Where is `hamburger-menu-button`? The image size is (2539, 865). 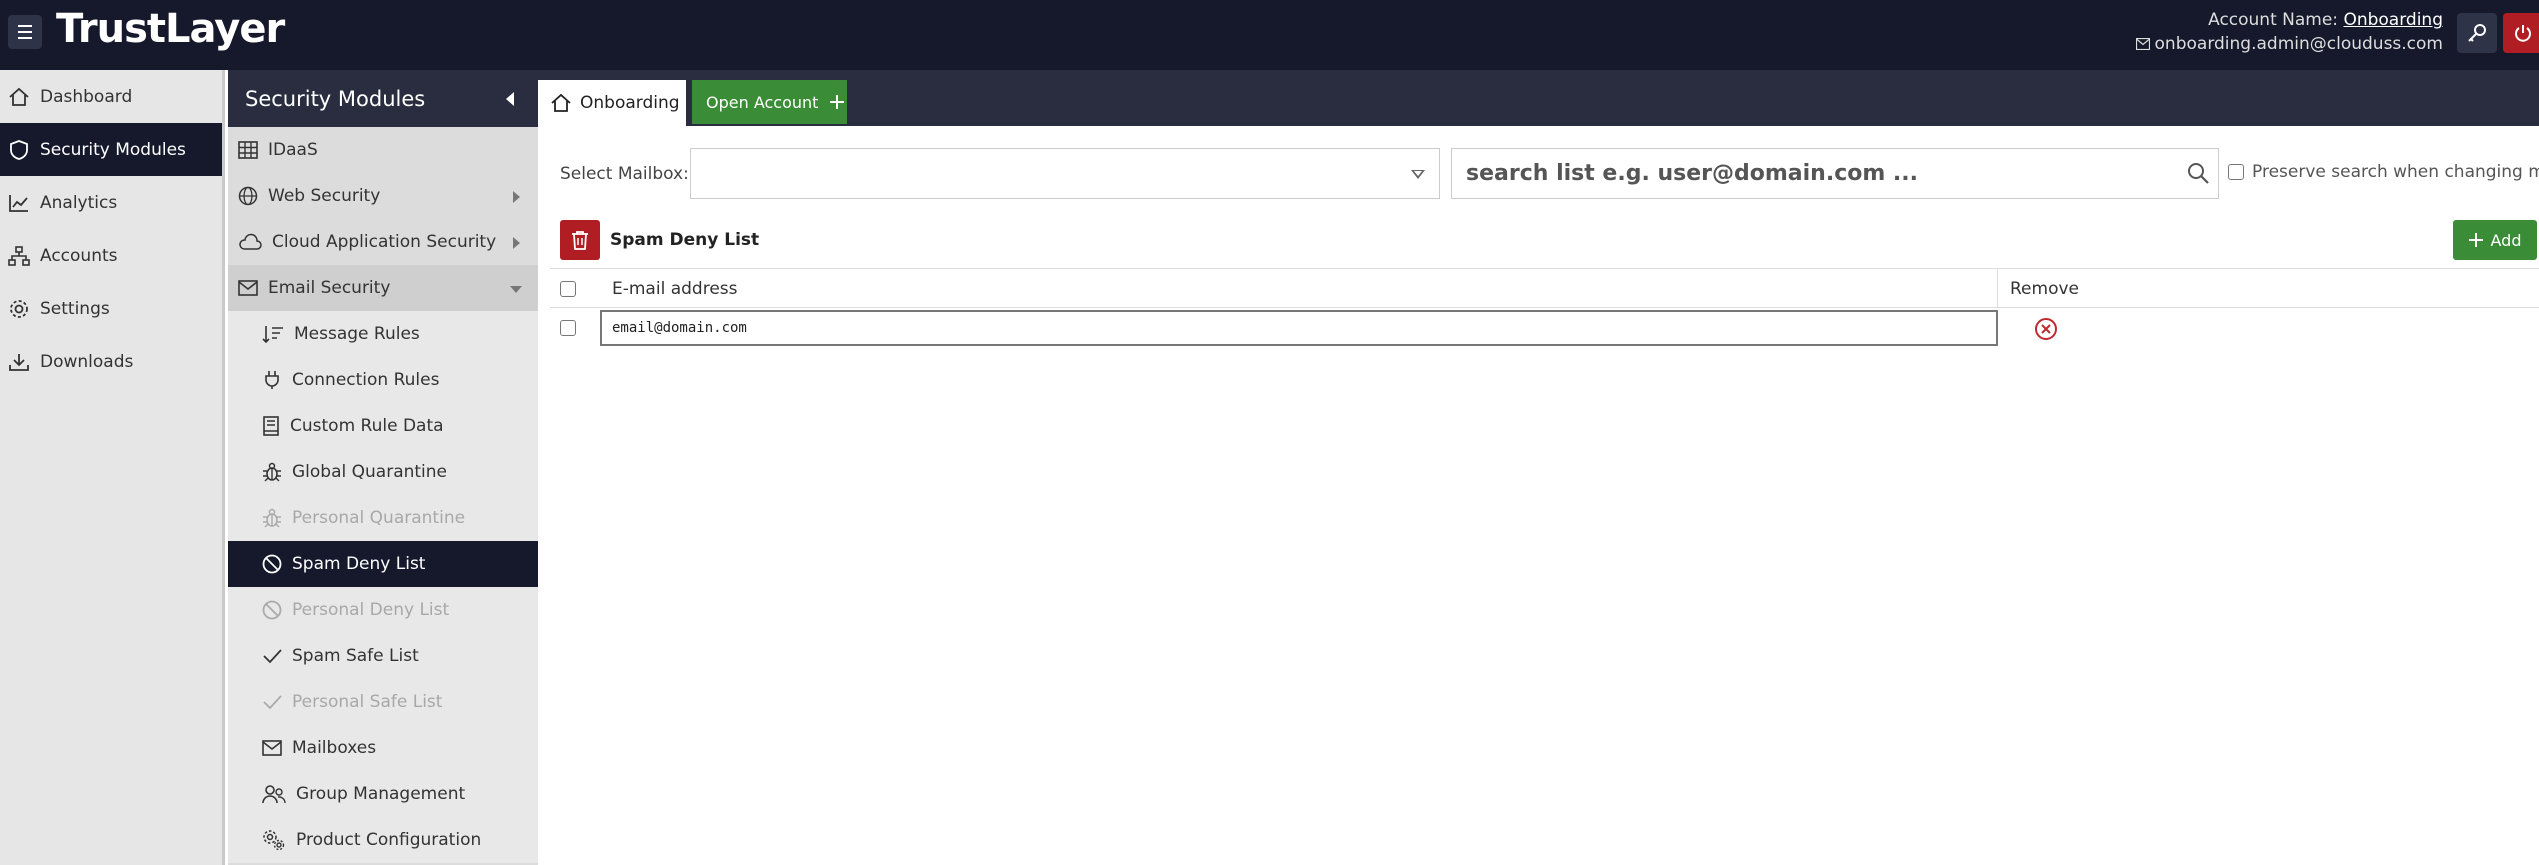 hamburger-menu-button is located at coordinates (25, 32).